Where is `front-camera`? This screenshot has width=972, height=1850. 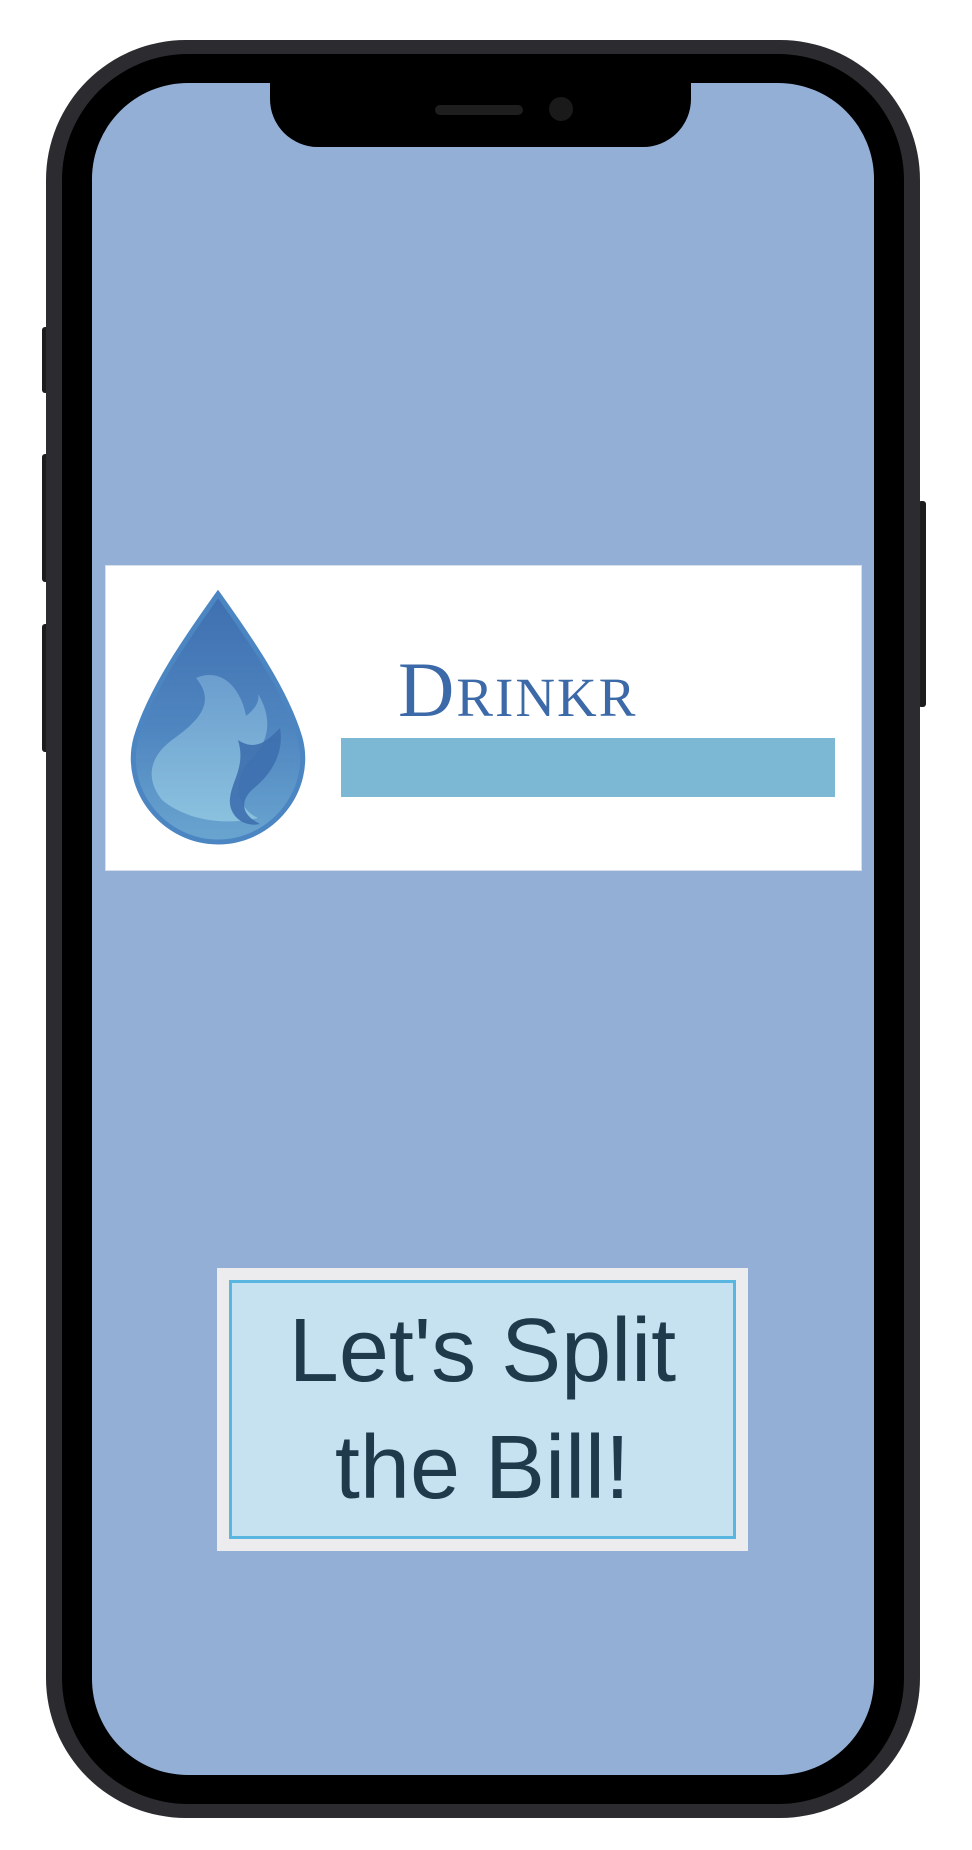 front-camera is located at coordinates (561, 109).